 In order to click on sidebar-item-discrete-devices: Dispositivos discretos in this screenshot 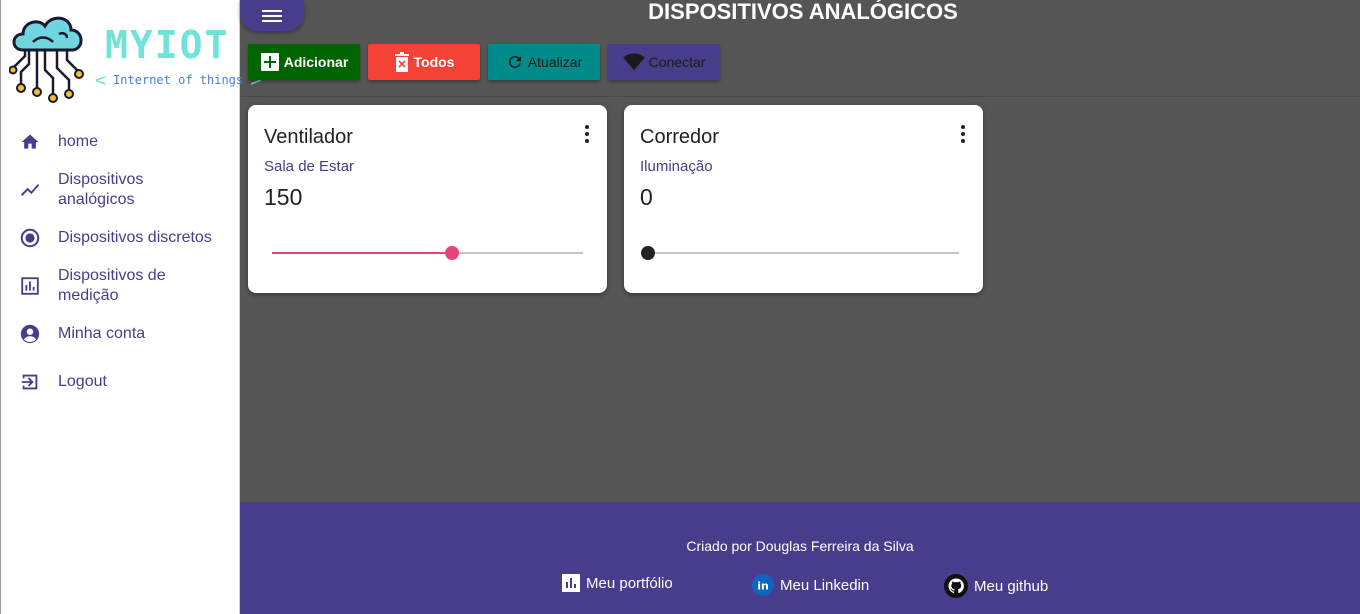, I will do `click(121, 238)`.